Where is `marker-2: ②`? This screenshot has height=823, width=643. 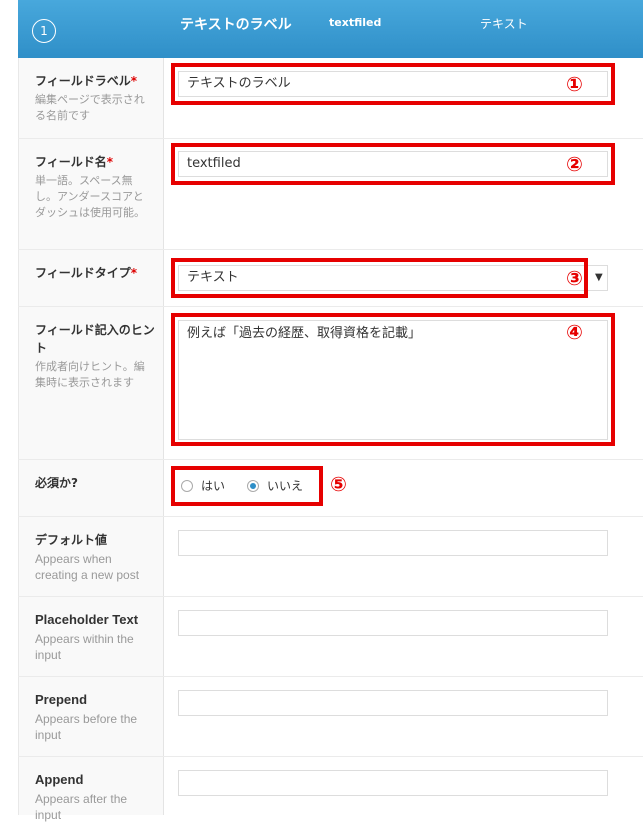 marker-2: ② is located at coordinates (574, 164).